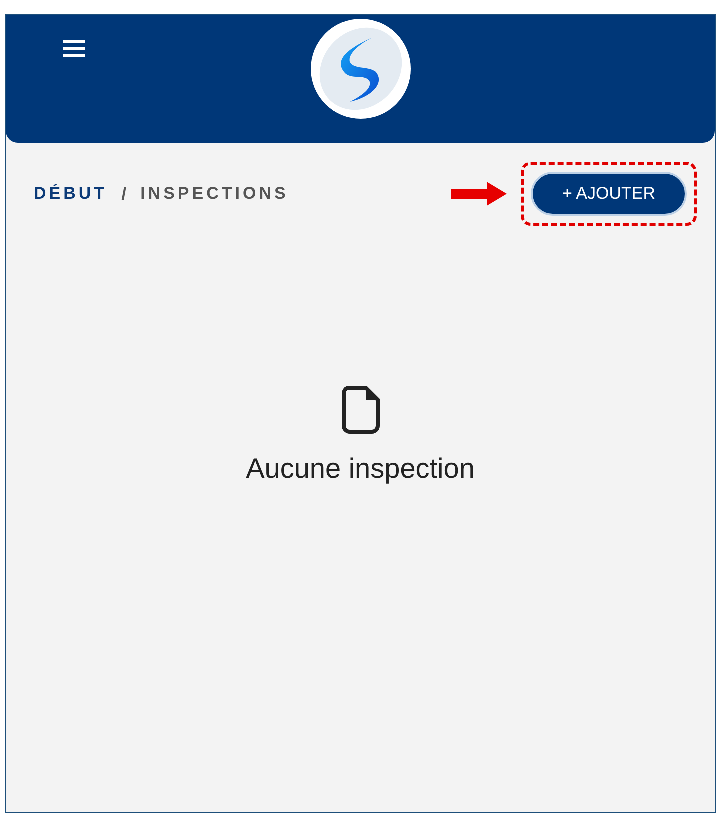  Describe the element at coordinates (361, 410) in the screenshot. I see `document-icon` at that location.